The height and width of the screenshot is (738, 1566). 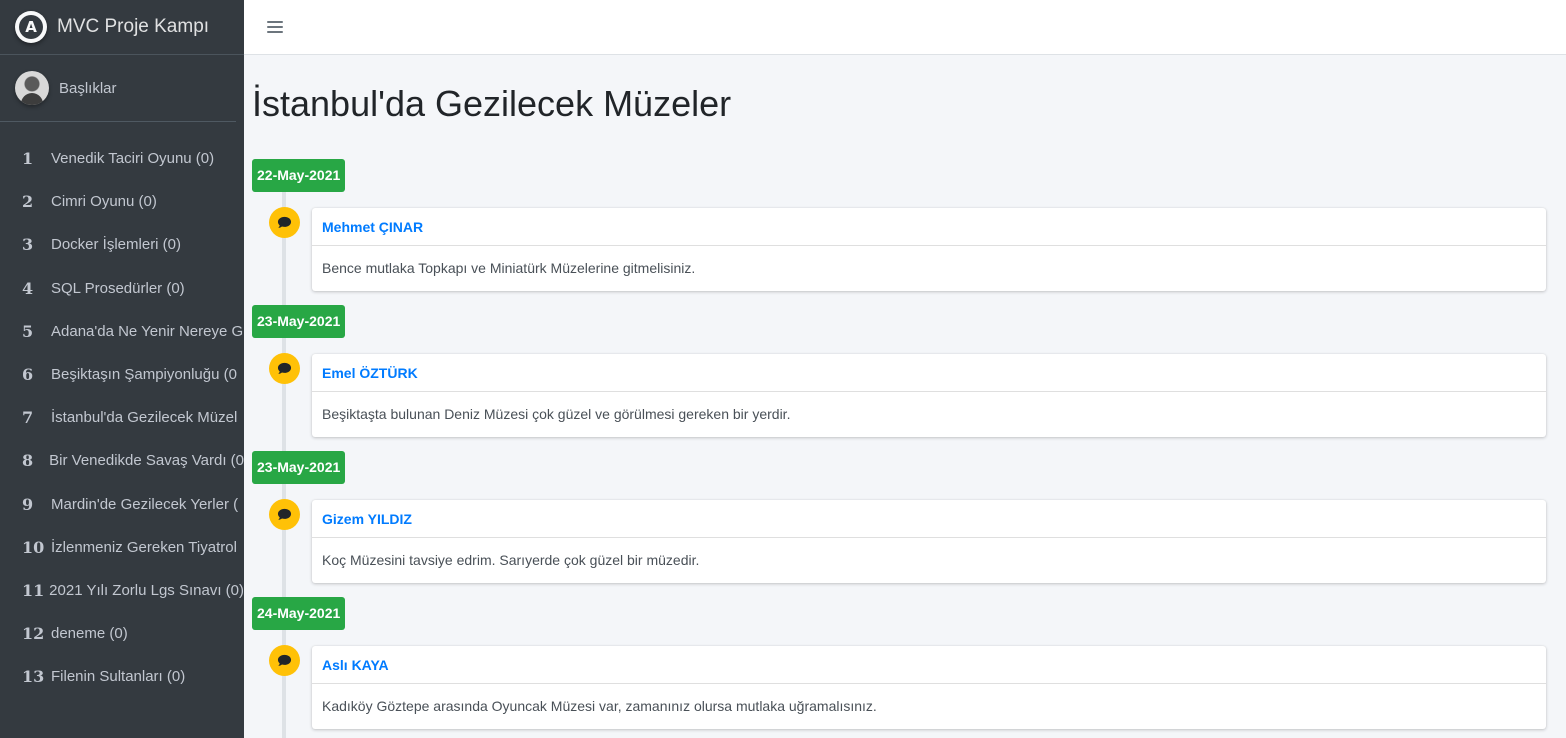 I want to click on sidebar-item: 13 Filenin Sultanları (0), so click(x=122, y=676).